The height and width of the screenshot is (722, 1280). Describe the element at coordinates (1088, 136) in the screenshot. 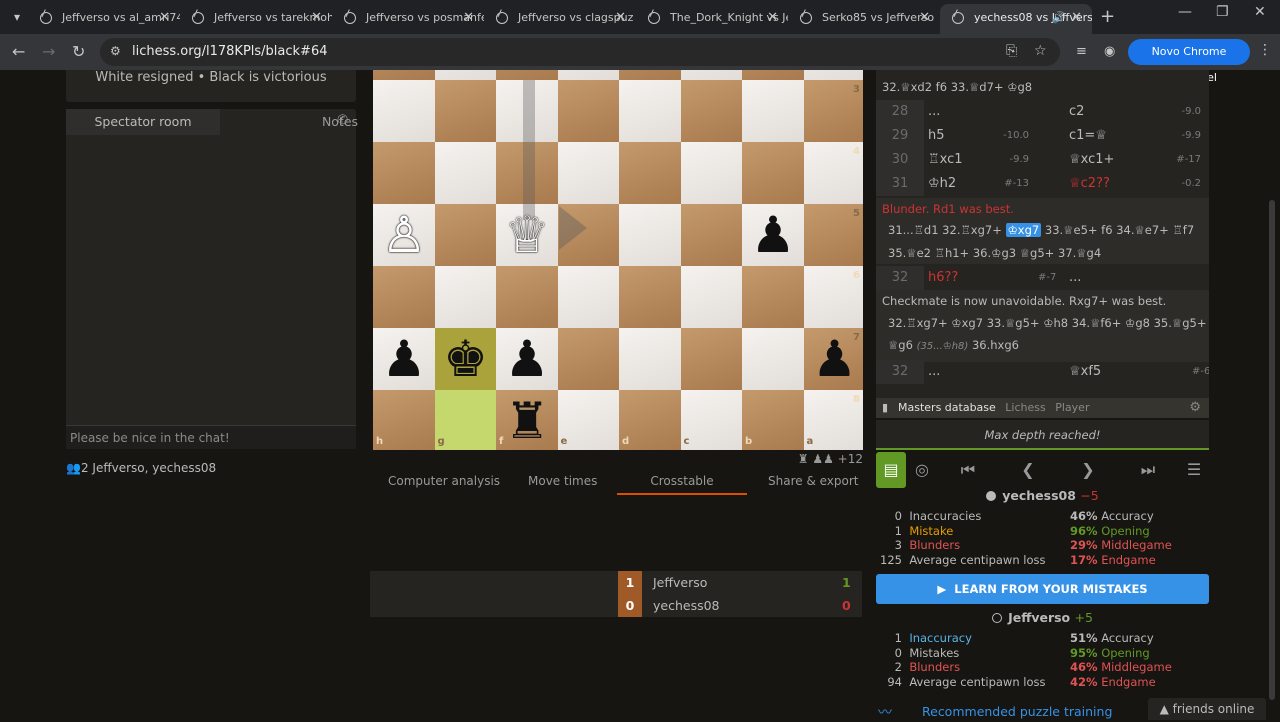

I see `move: c1=♕` at that location.